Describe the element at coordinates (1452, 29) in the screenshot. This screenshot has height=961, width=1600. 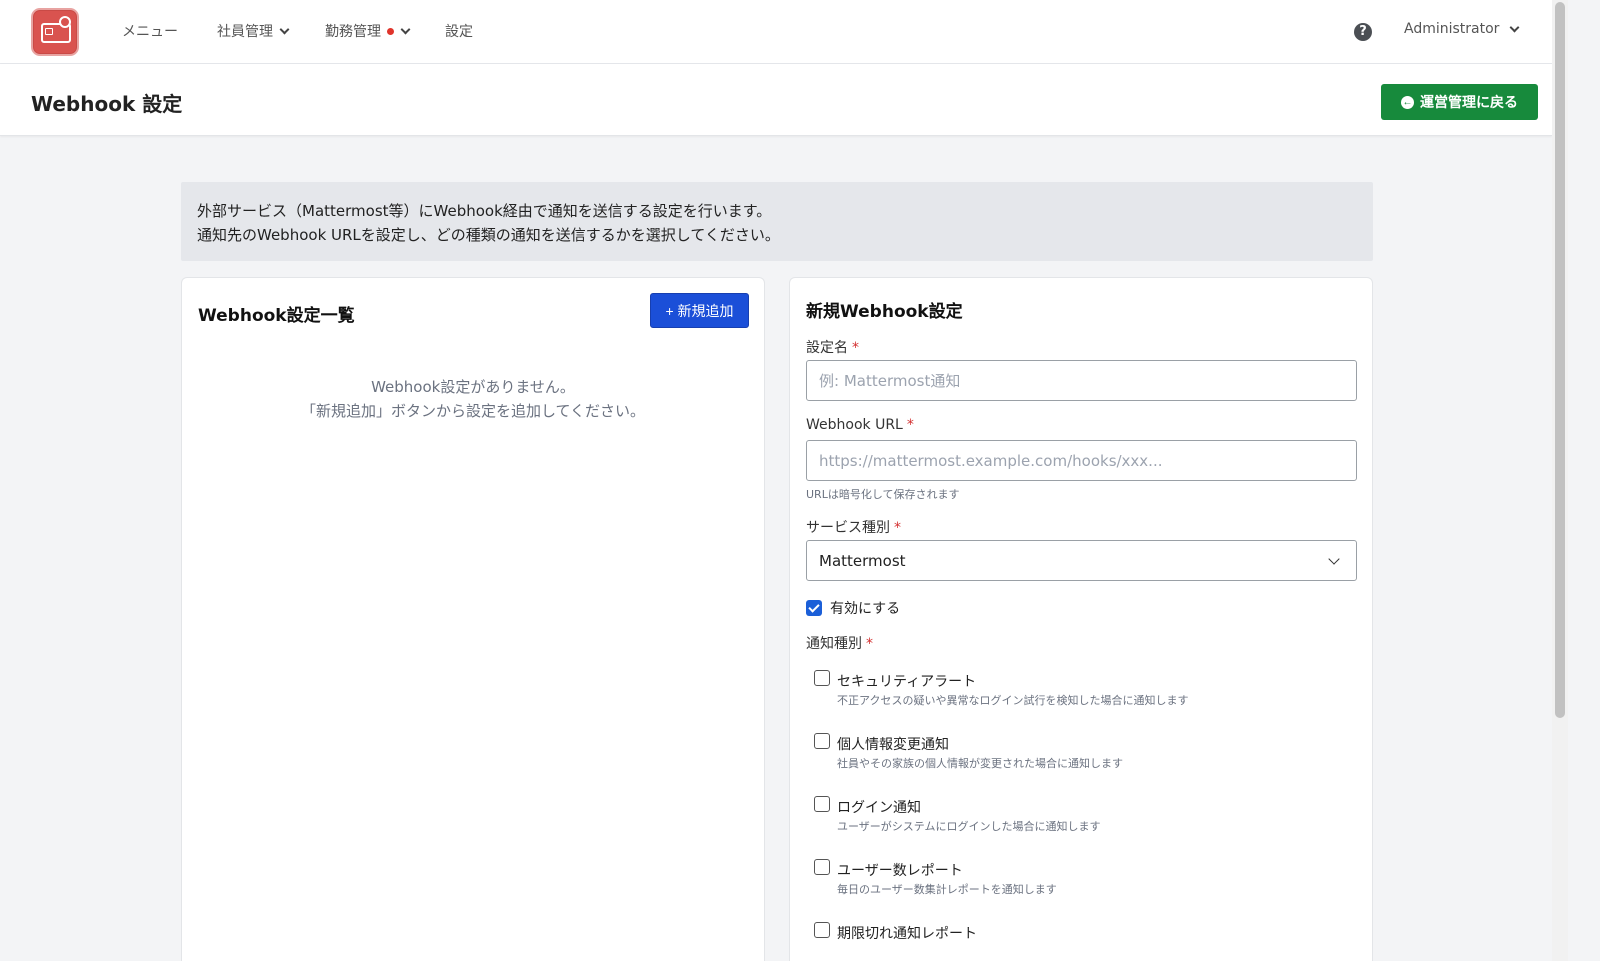
I see `user-name: Administrator` at that location.